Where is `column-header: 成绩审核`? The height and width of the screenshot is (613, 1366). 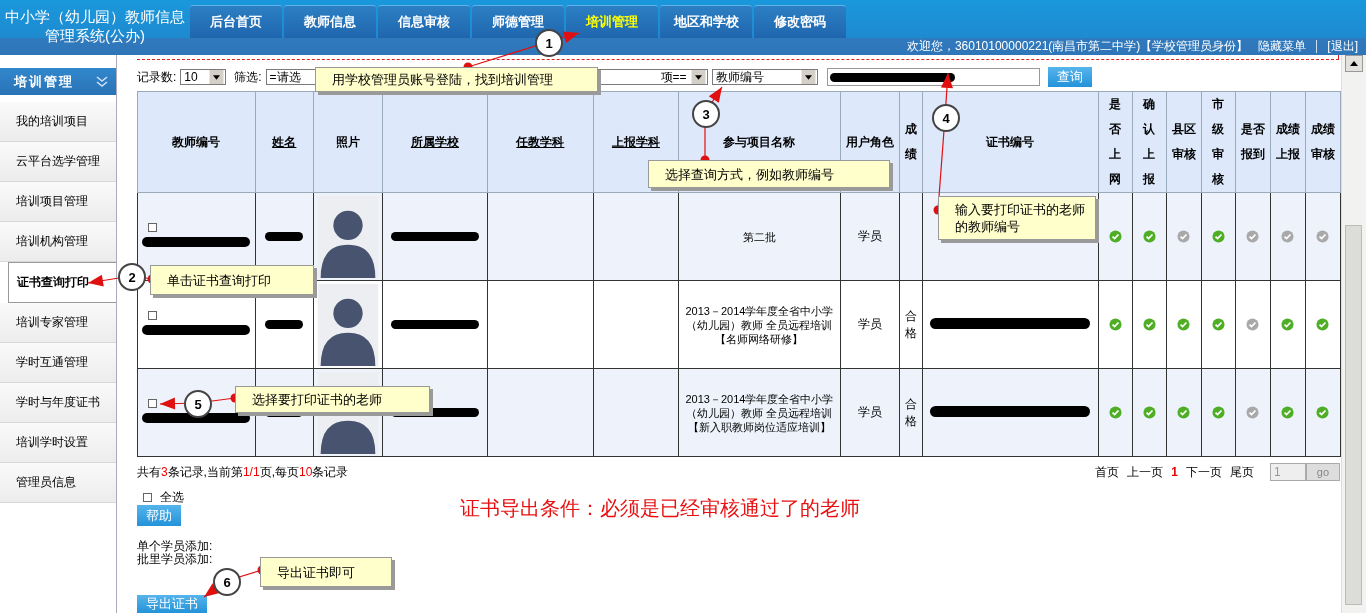
column-header: 成绩审核 is located at coordinates (1323, 142).